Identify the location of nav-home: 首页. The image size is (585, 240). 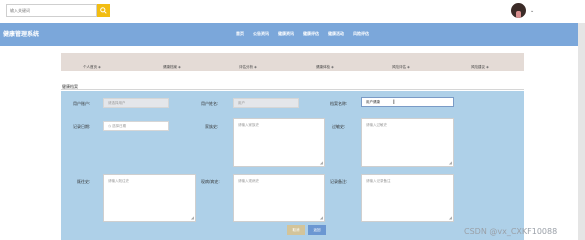
(240, 34).